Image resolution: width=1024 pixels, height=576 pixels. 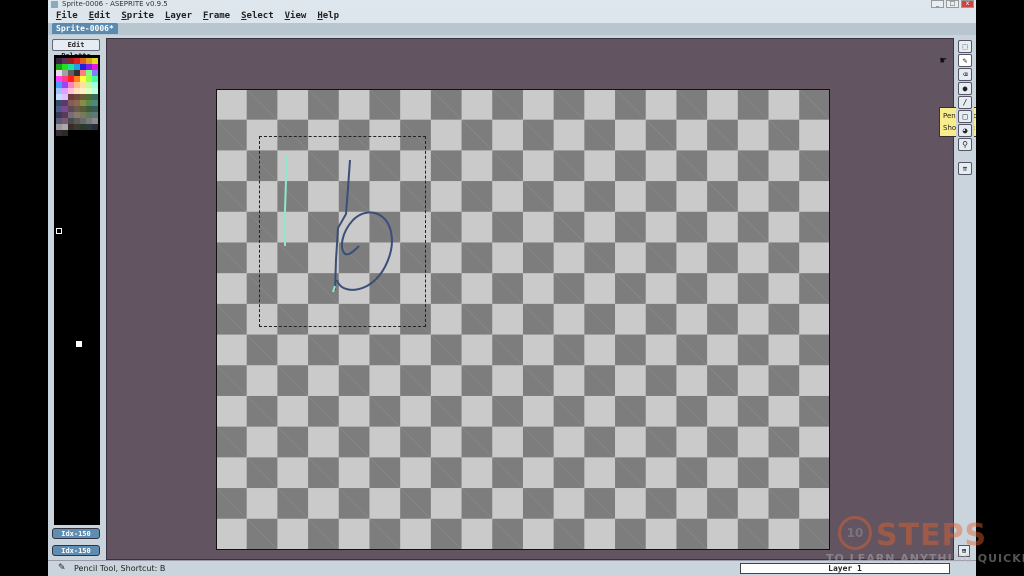 What do you see at coordinates (328, 16) in the screenshot?
I see `menu-help: Help` at bounding box center [328, 16].